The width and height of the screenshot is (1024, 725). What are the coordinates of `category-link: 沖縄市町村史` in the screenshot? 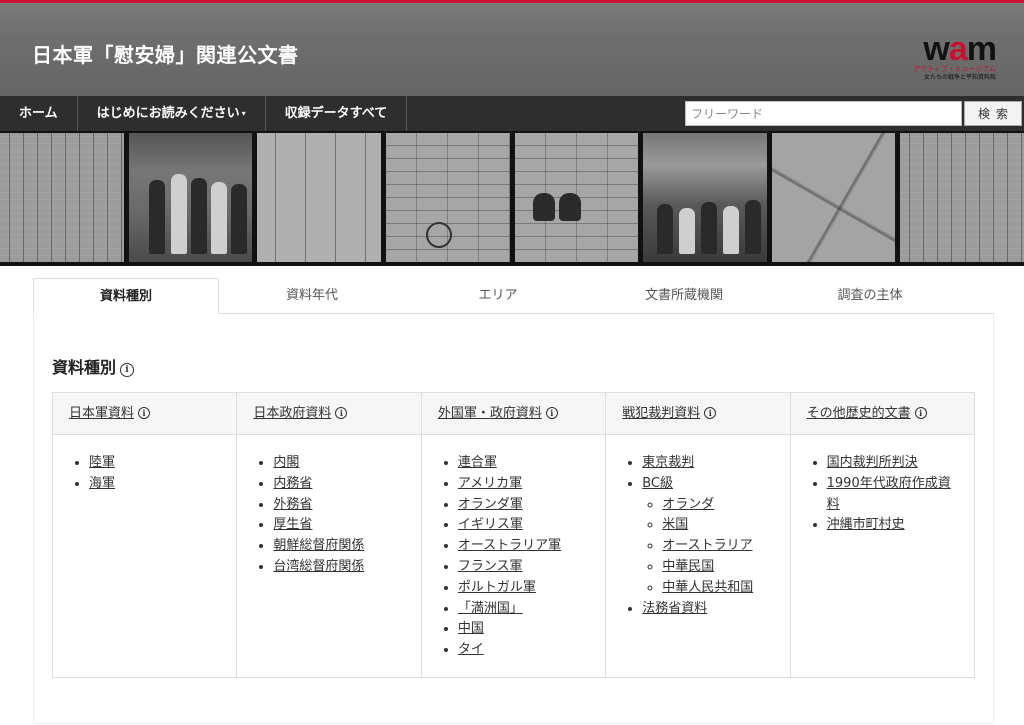 It's located at (866, 524).